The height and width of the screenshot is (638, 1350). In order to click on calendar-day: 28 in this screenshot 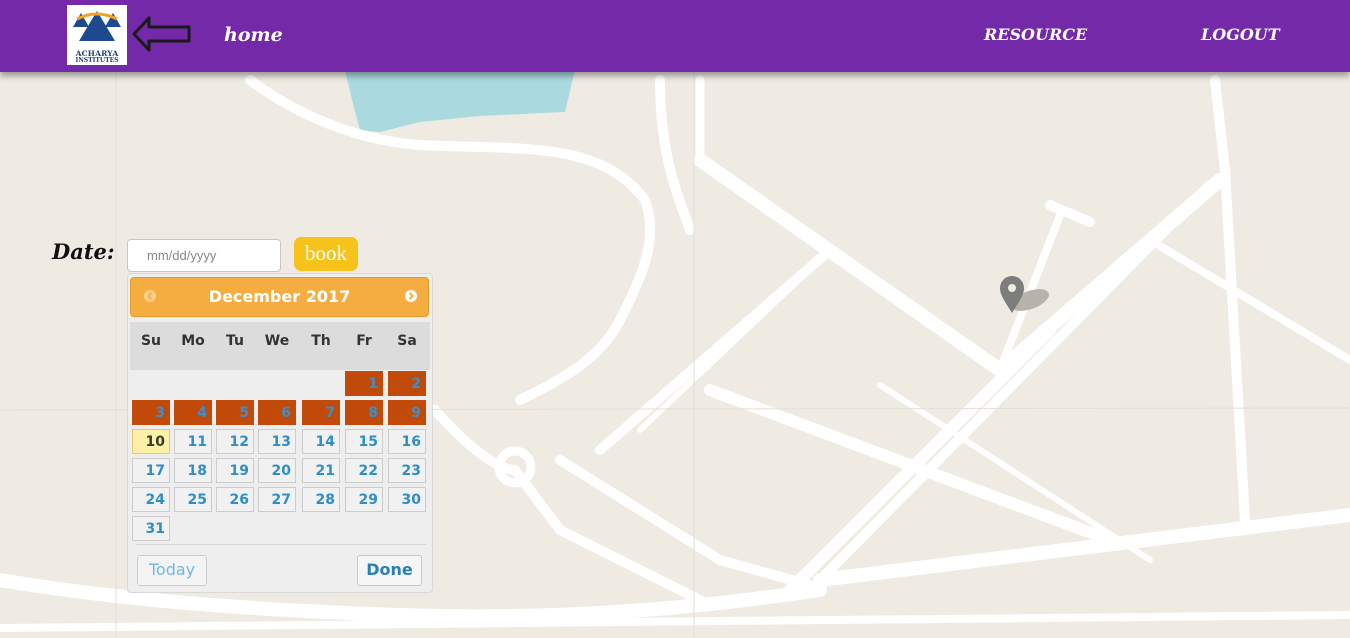, I will do `click(321, 499)`.